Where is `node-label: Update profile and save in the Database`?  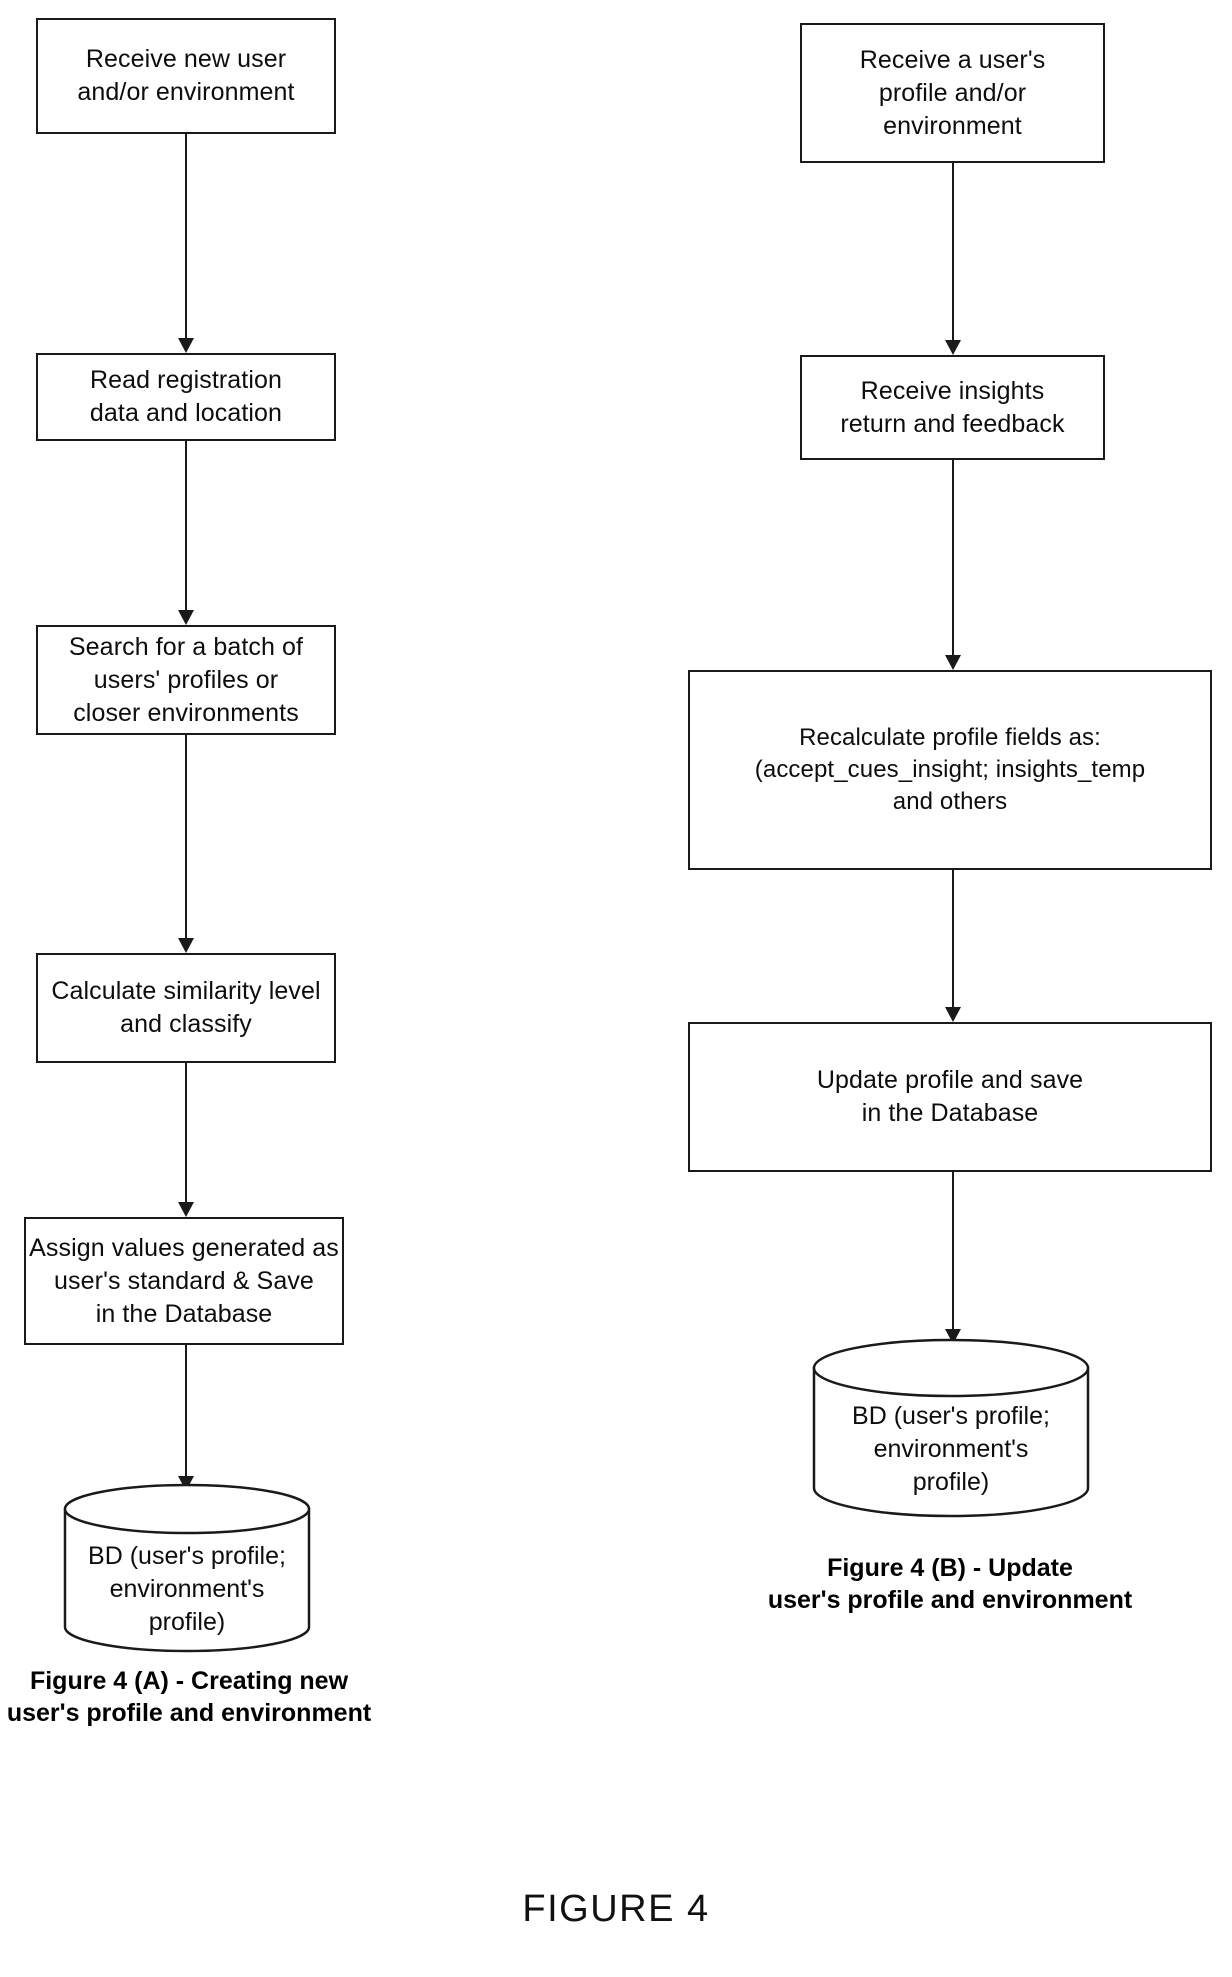 node-label: Update profile and save in the Database is located at coordinates (950, 1096).